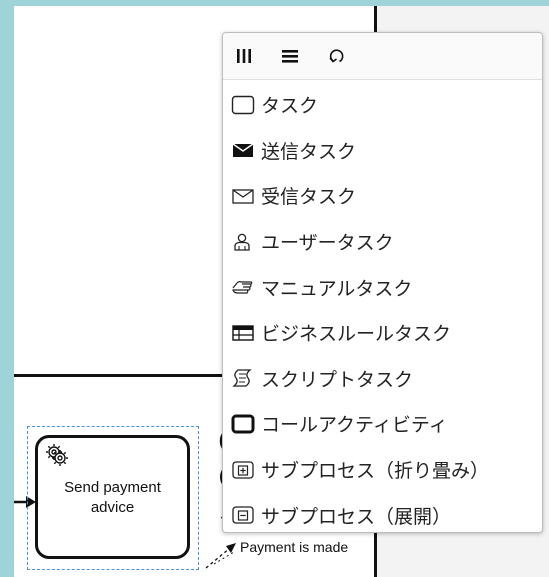 This screenshot has width=549, height=577. What do you see at coordinates (243, 104) in the screenshot?
I see `task-icon` at bounding box center [243, 104].